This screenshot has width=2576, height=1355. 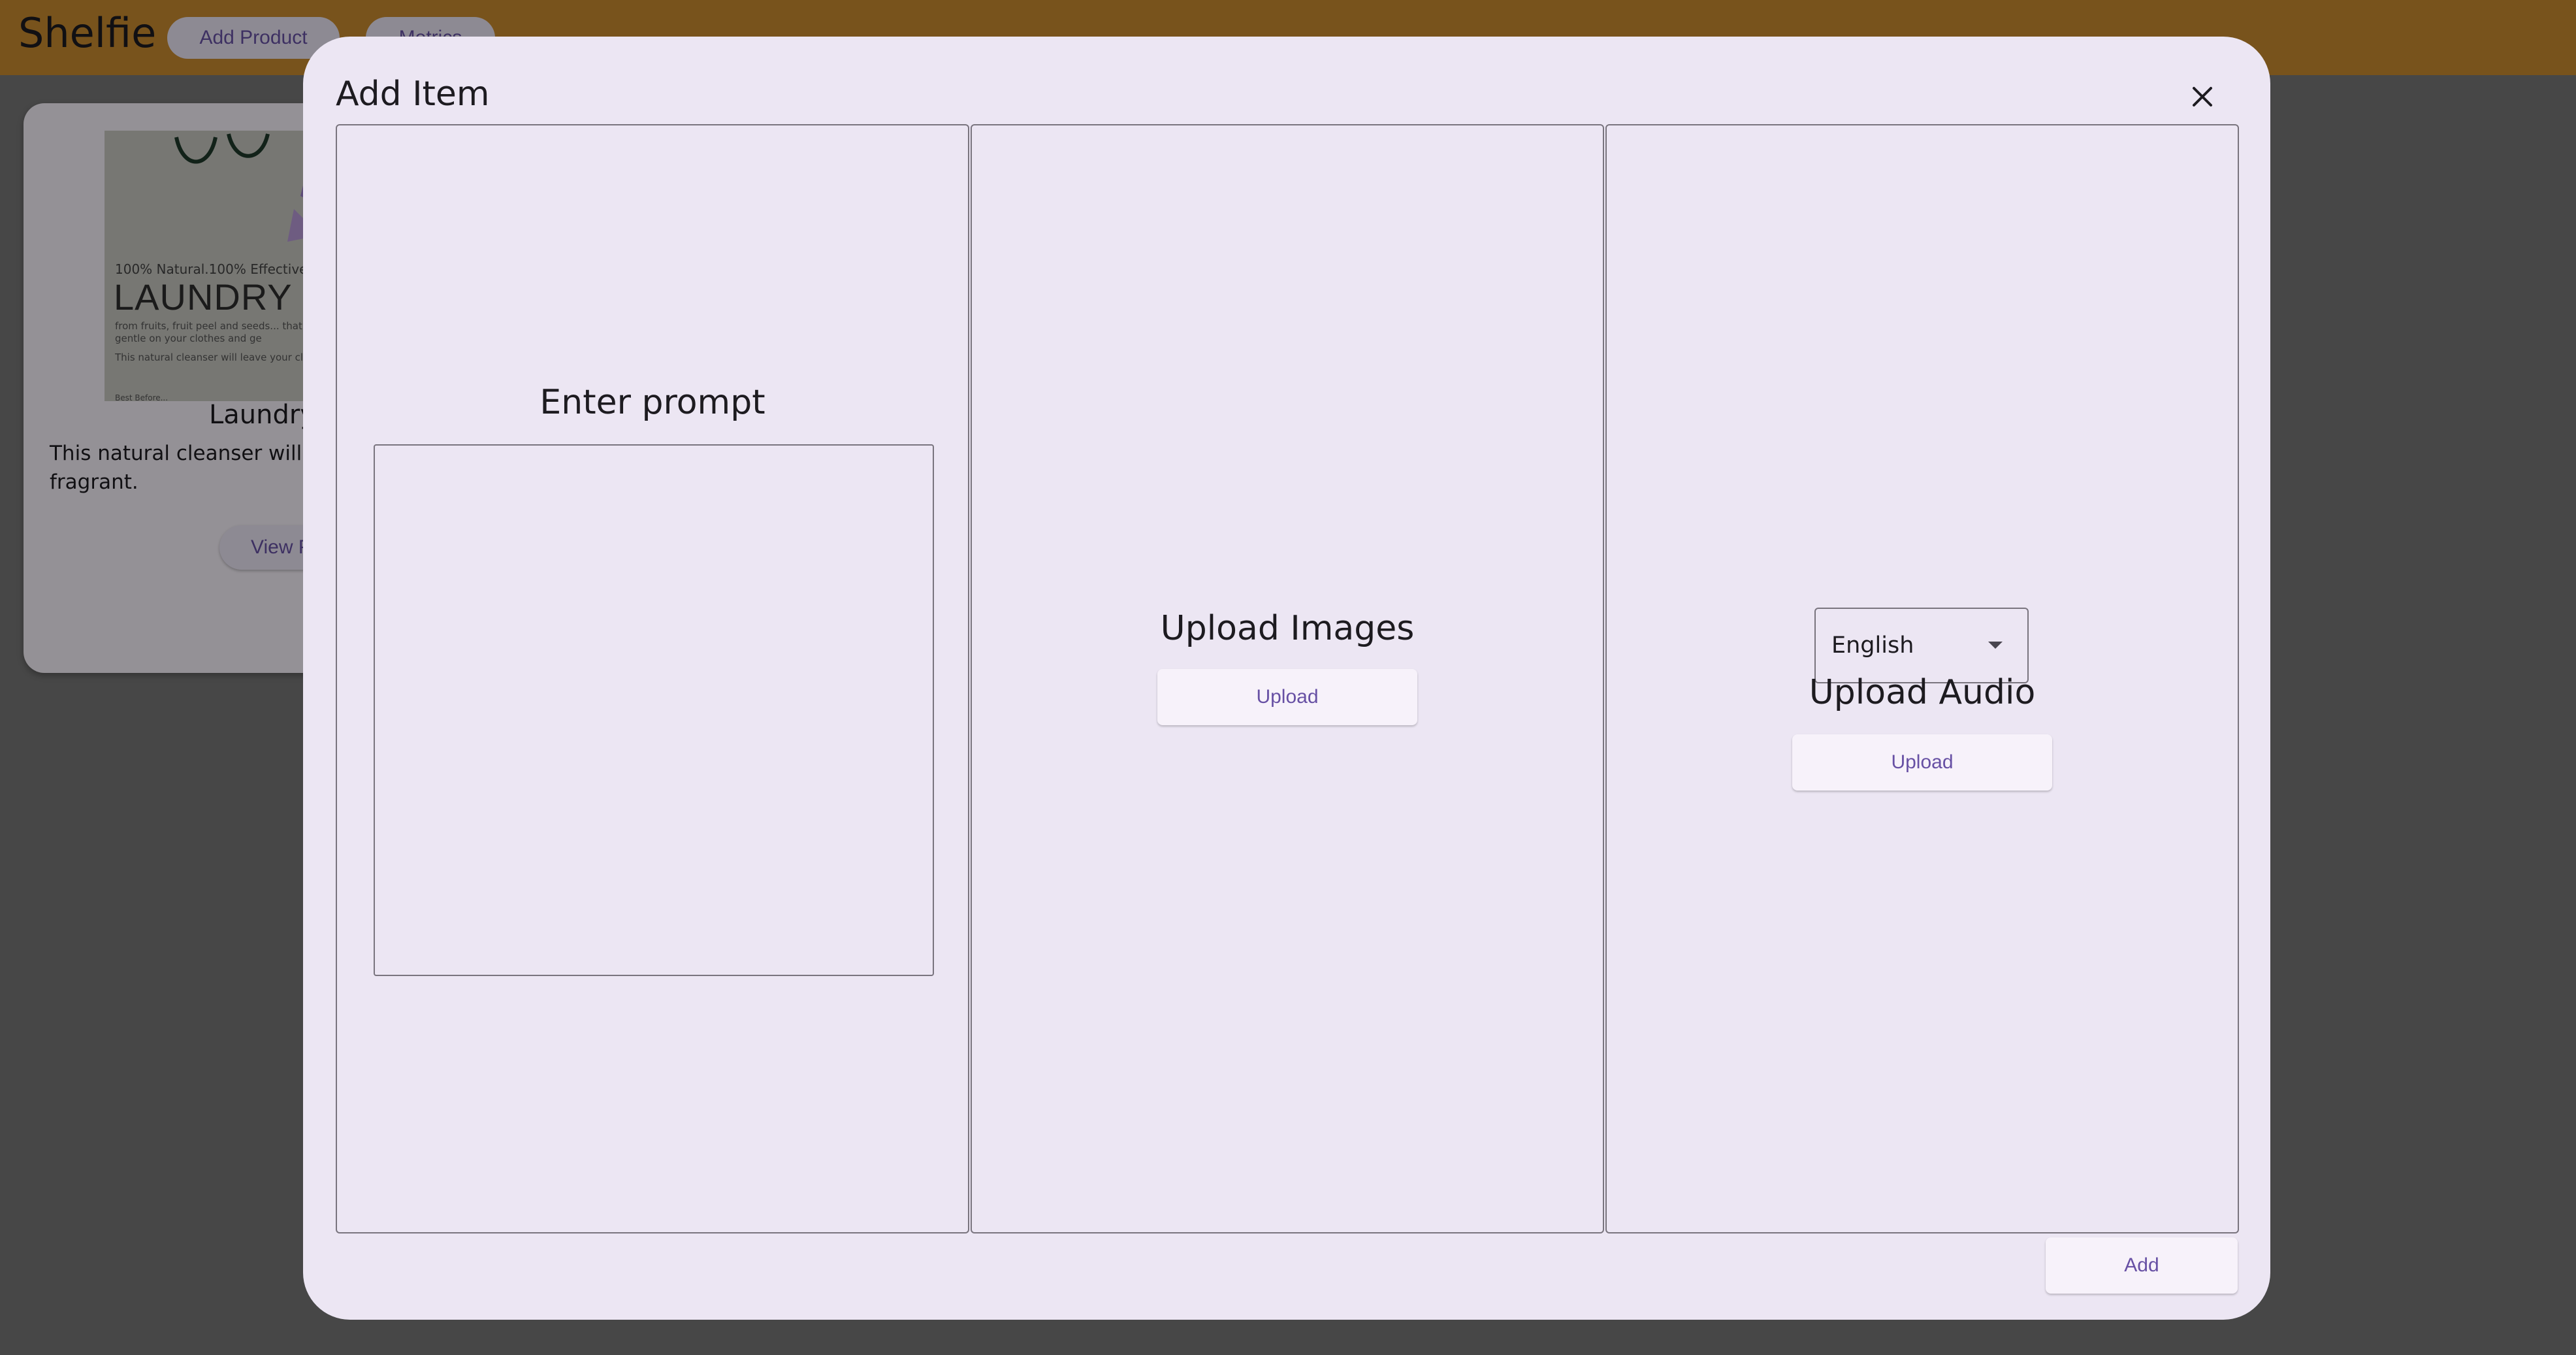 I want to click on close-button, so click(x=2202, y=96).